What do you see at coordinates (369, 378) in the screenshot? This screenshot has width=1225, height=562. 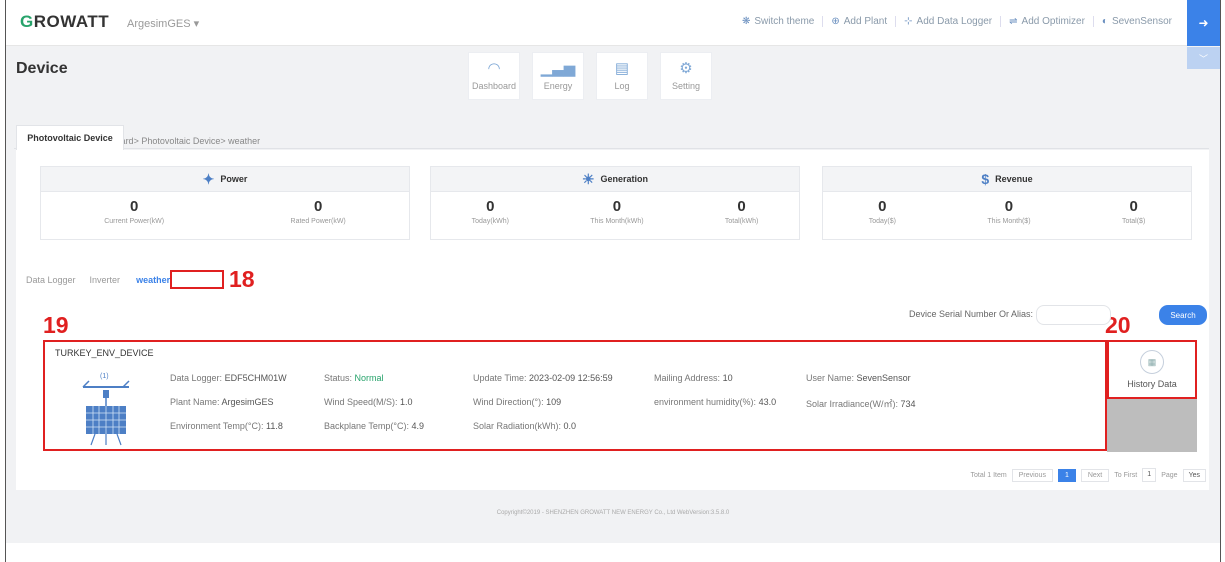 I see `status-badge: Normal` at bounding box center [369, 378].